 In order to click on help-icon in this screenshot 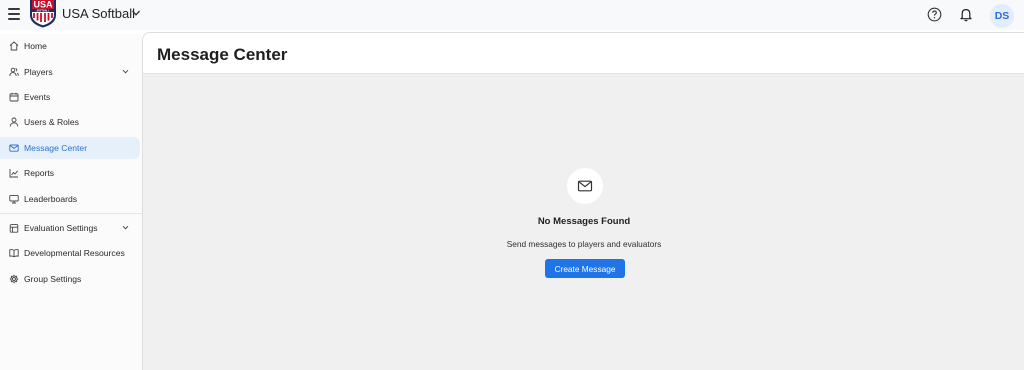, I will do `click(934, 14)`.